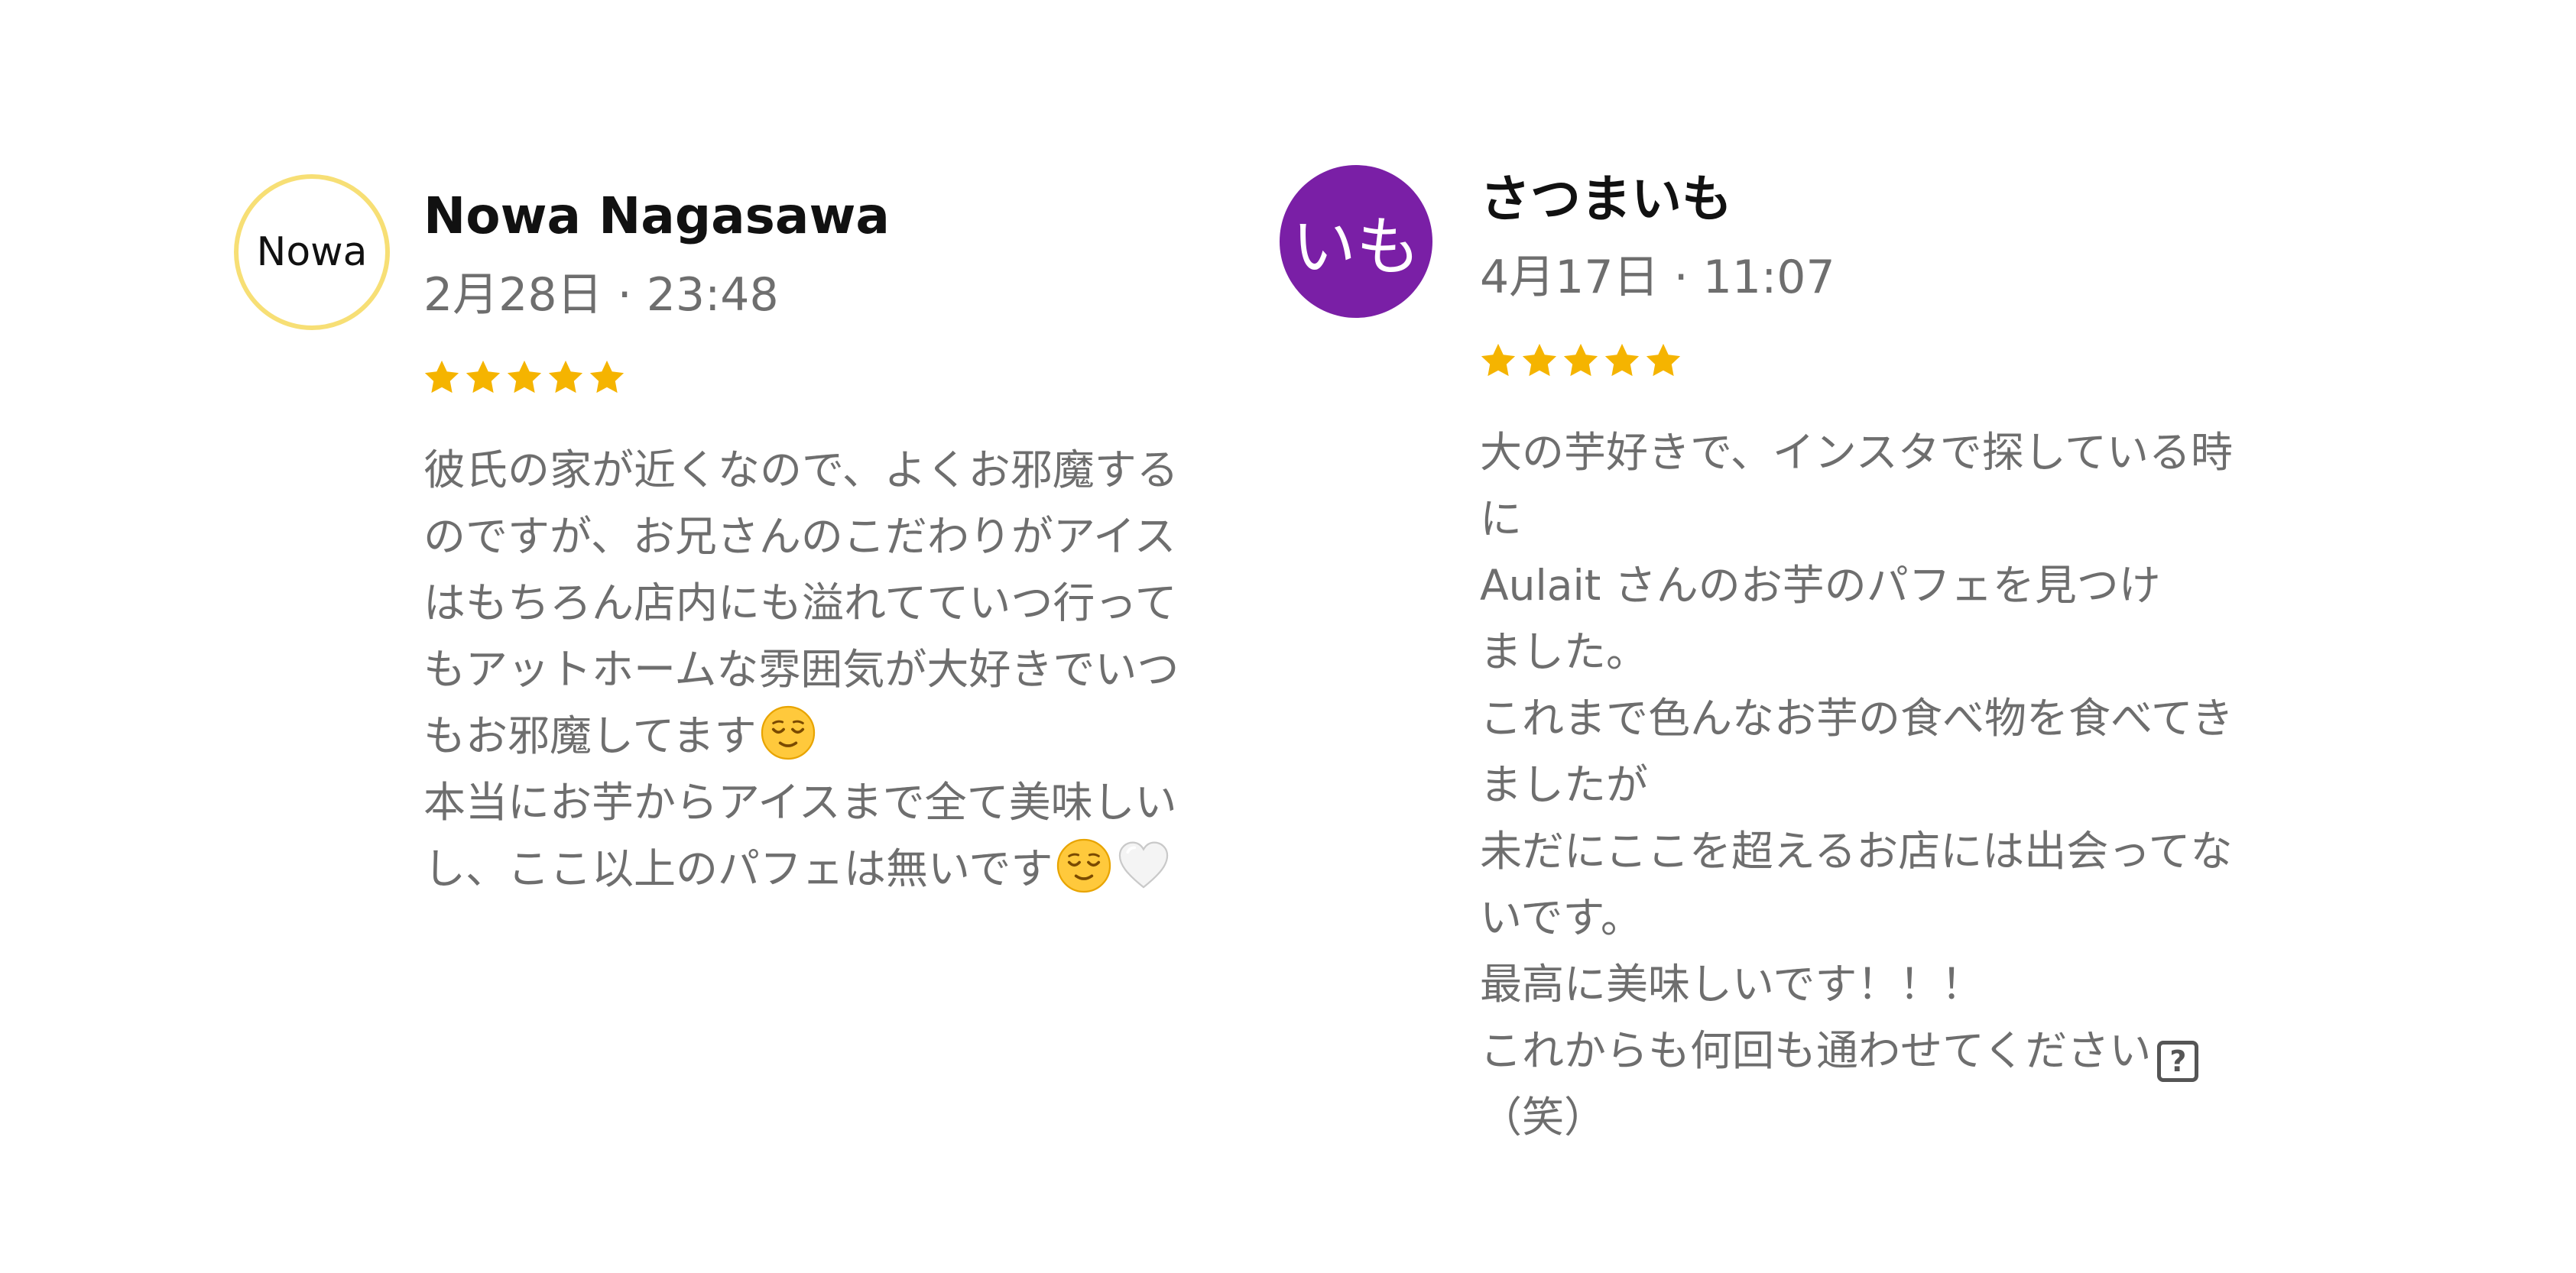 Image resolution: width=2576 pixels, height=1273 pixels. What do you see at coordinates (800, 603) in the screenshot?
I see `review-text-line: はもちろん店内にも溢れてていつ行って` at bounding box center [800, 603].